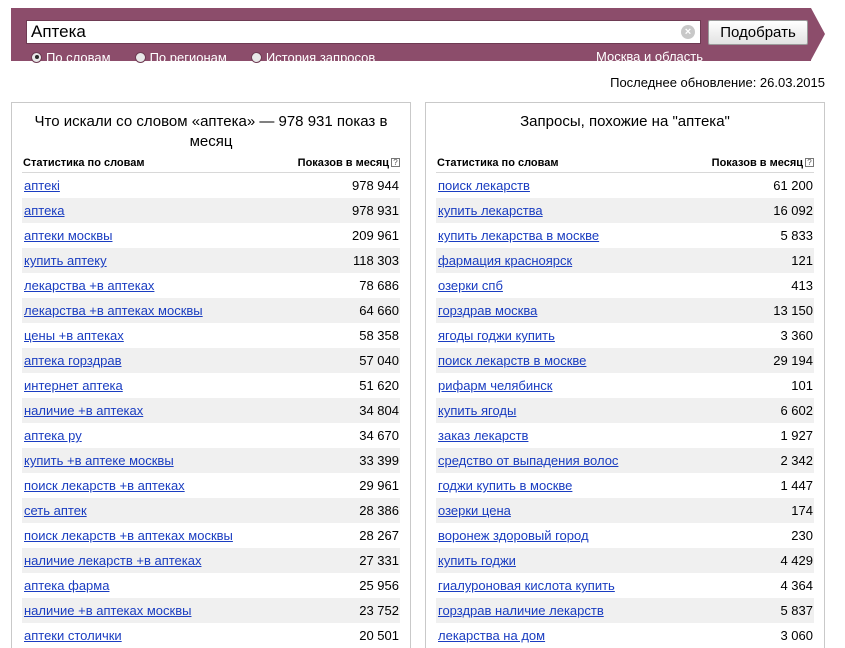  I want to click on impressions-count: 33 399, so click(379, 460).